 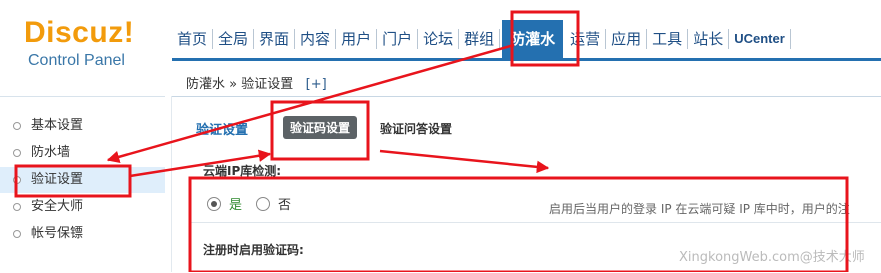 I want to click on highlight-box-nav, so click(x=545, y=38).